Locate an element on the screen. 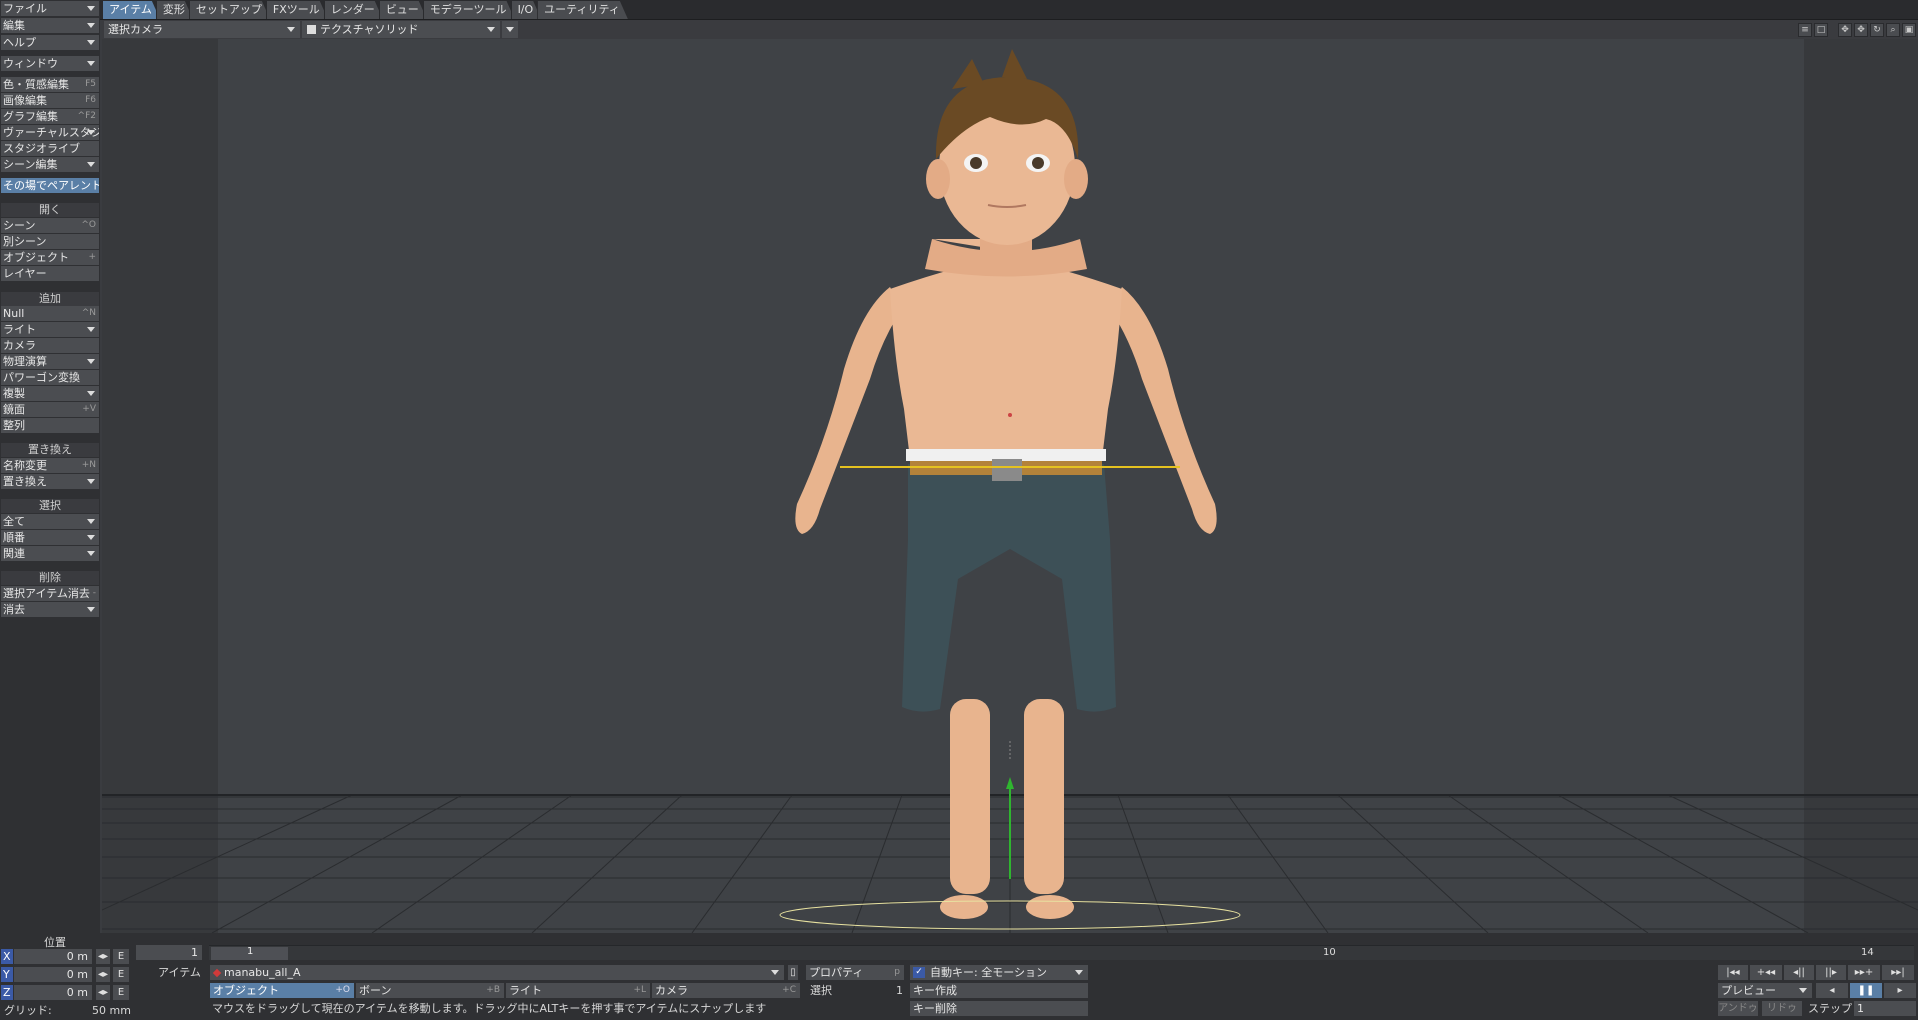  x-envelope-button: E is located at coordinates (121, 956).